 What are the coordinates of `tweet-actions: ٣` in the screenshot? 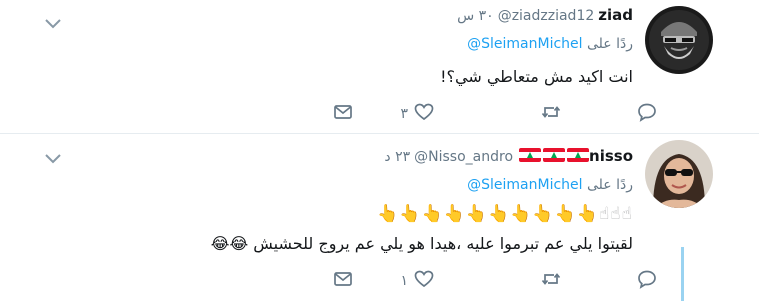 It's located at (493, 114).